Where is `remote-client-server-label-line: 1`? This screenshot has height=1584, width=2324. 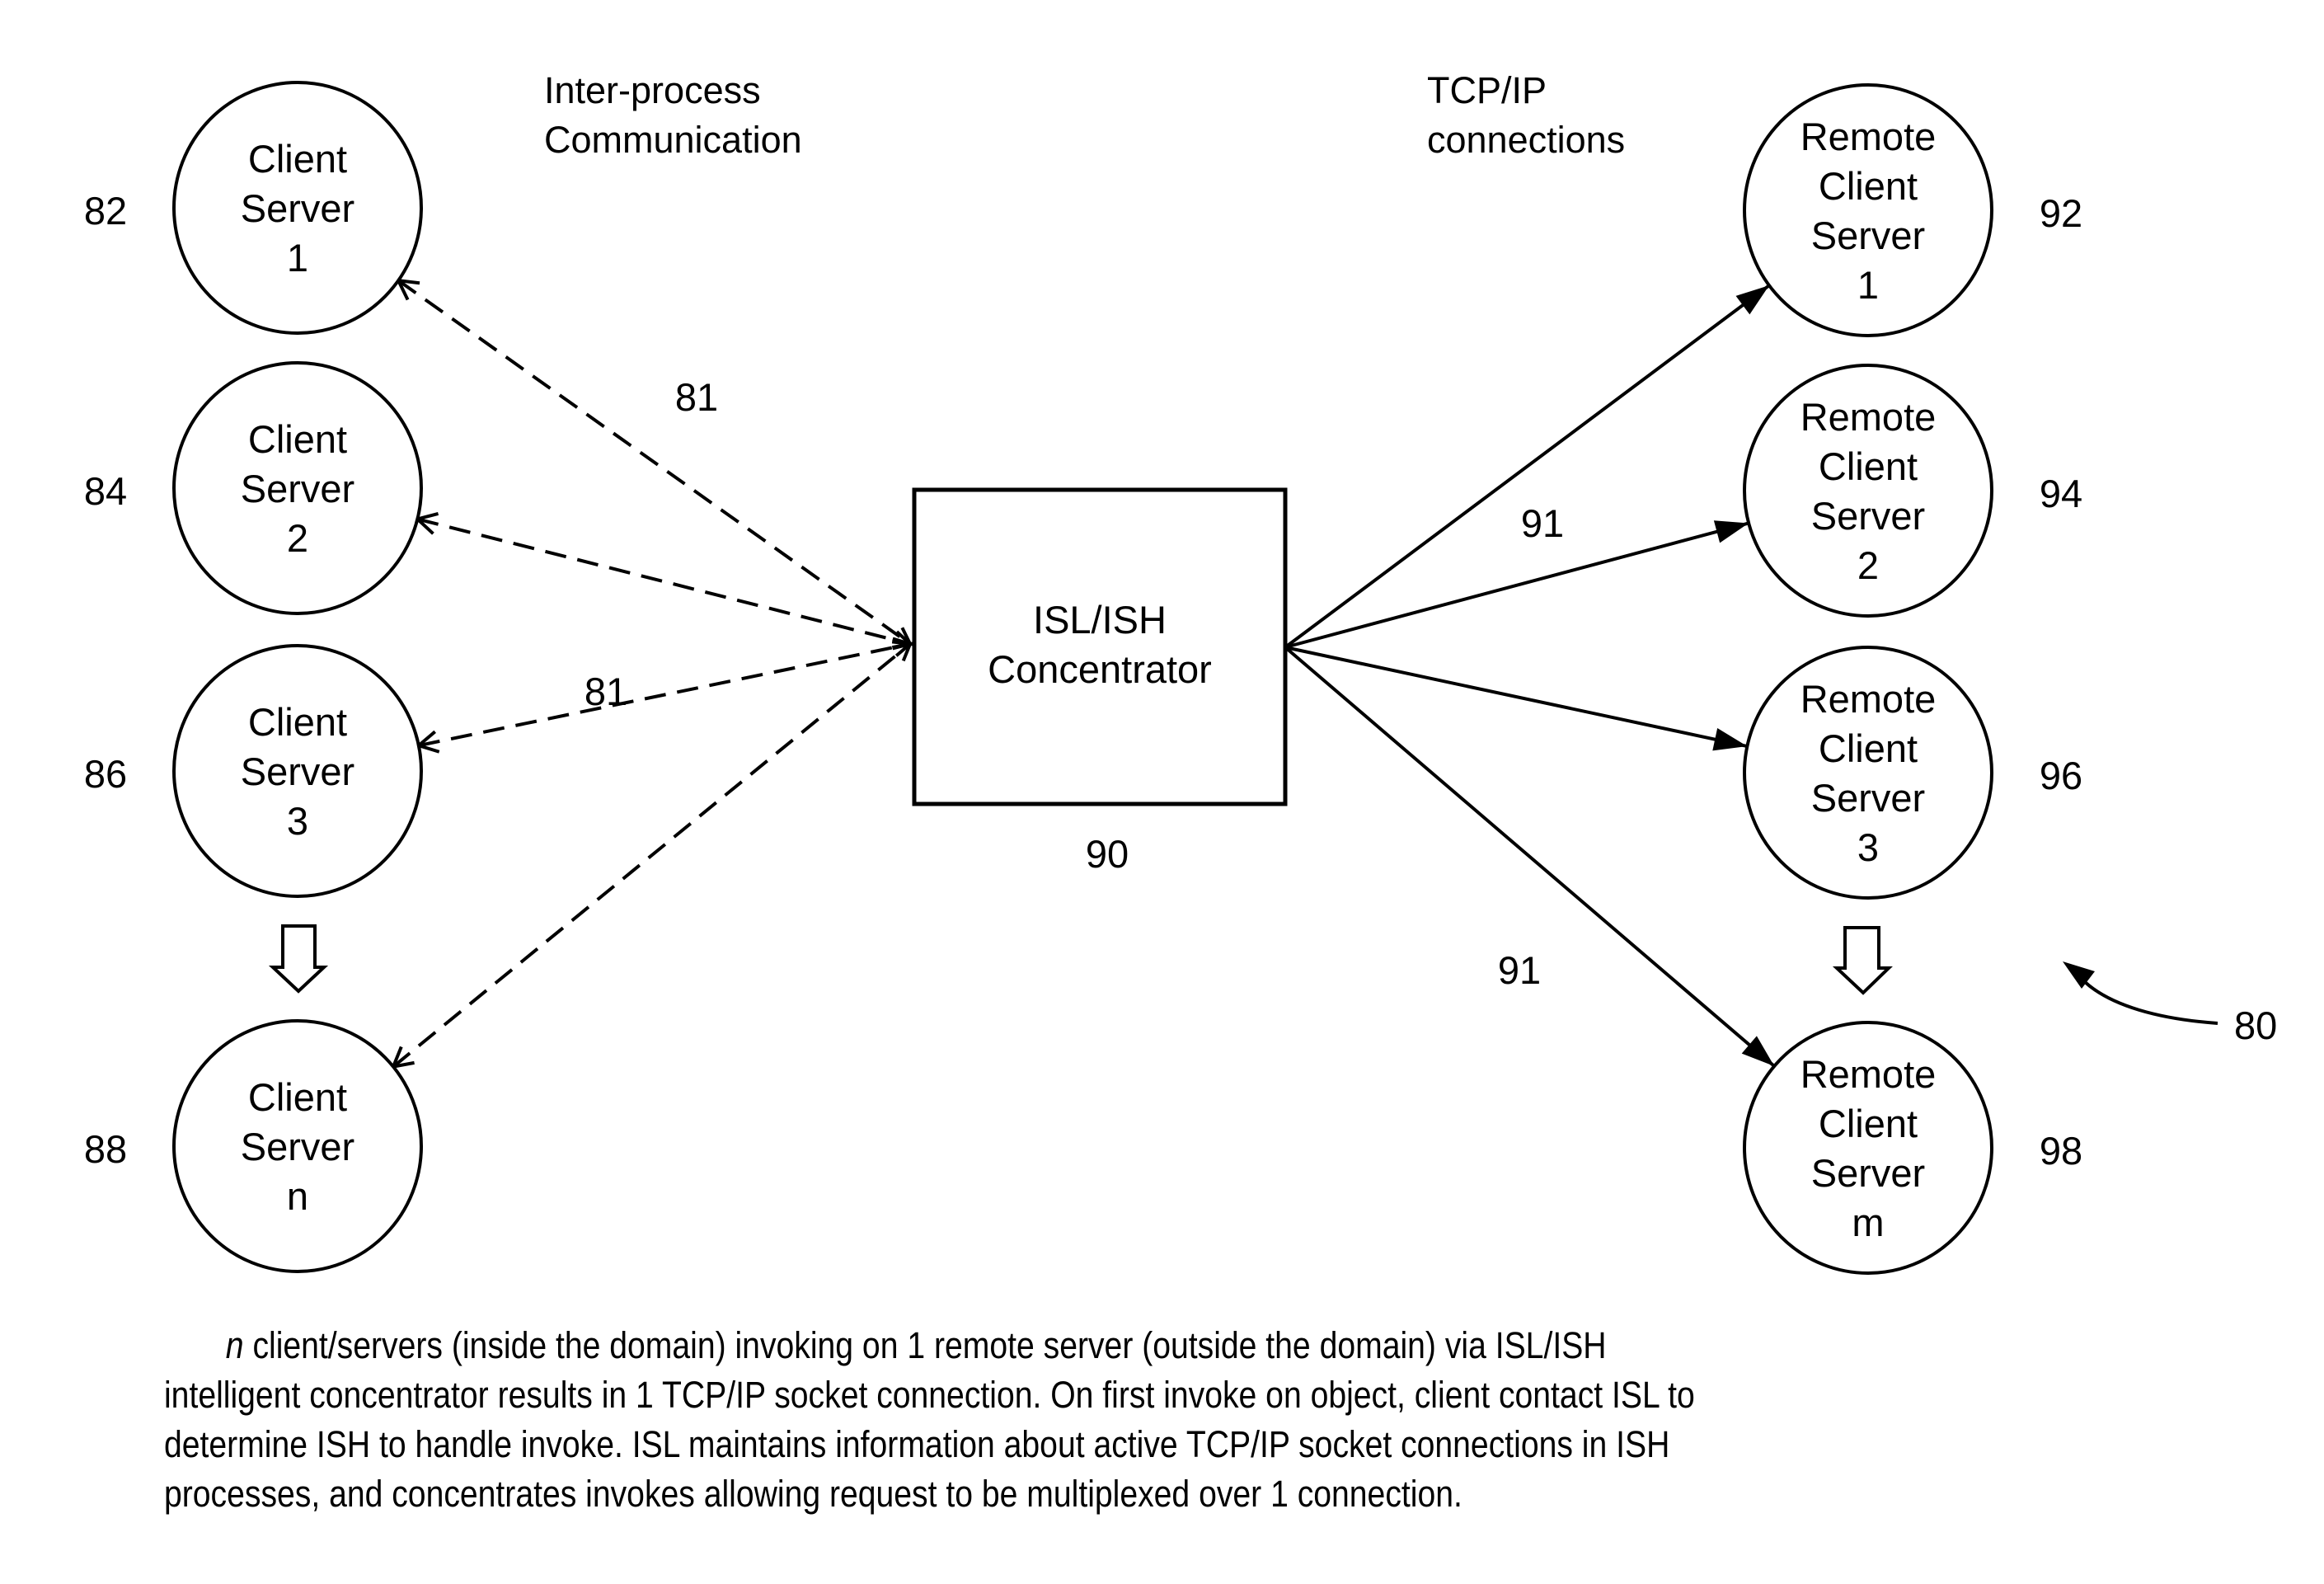
remote-client-server-label-line: 1 is located at coordinates (1868, 285).